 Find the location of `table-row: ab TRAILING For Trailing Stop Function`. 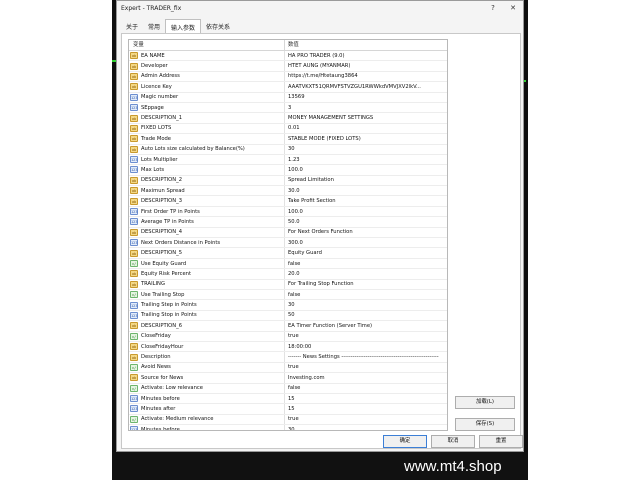

table-row: ab TRAILING For Trailing Stop Function is located at coordinates (288, 284).